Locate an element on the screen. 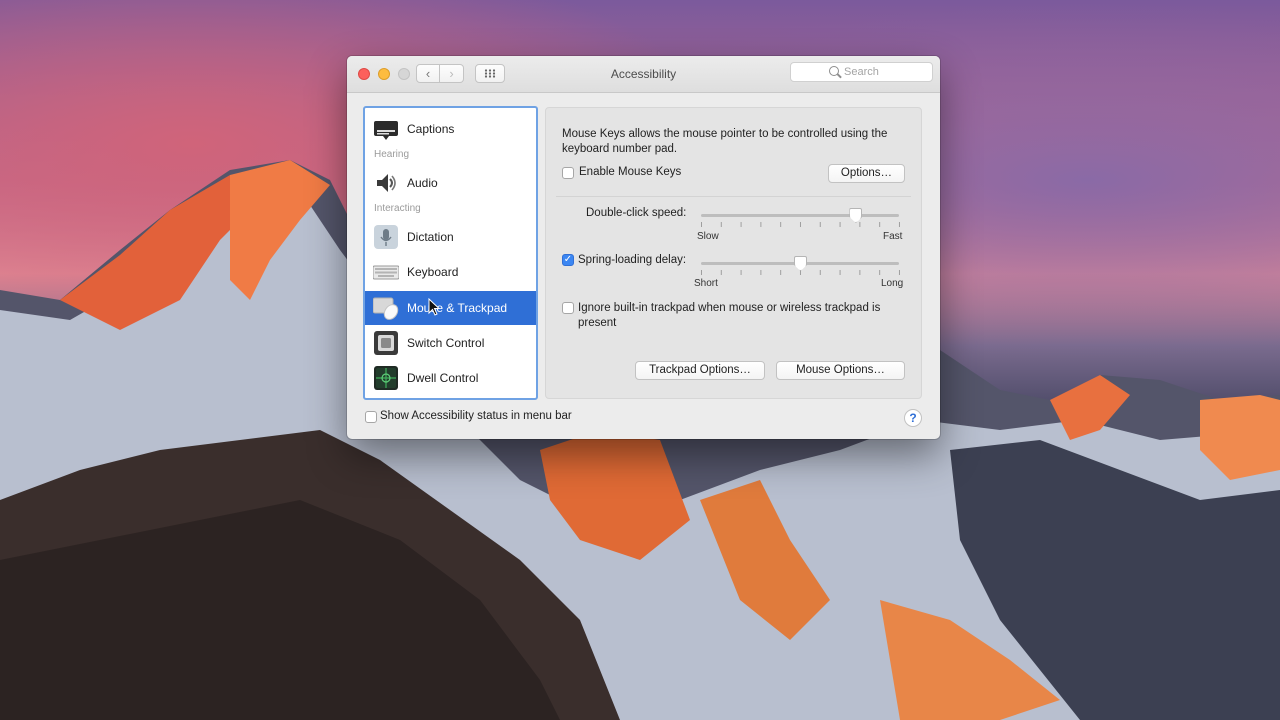 The image size is (1280, 720). slider-min-label: Short is located at coordinates (706, 283).